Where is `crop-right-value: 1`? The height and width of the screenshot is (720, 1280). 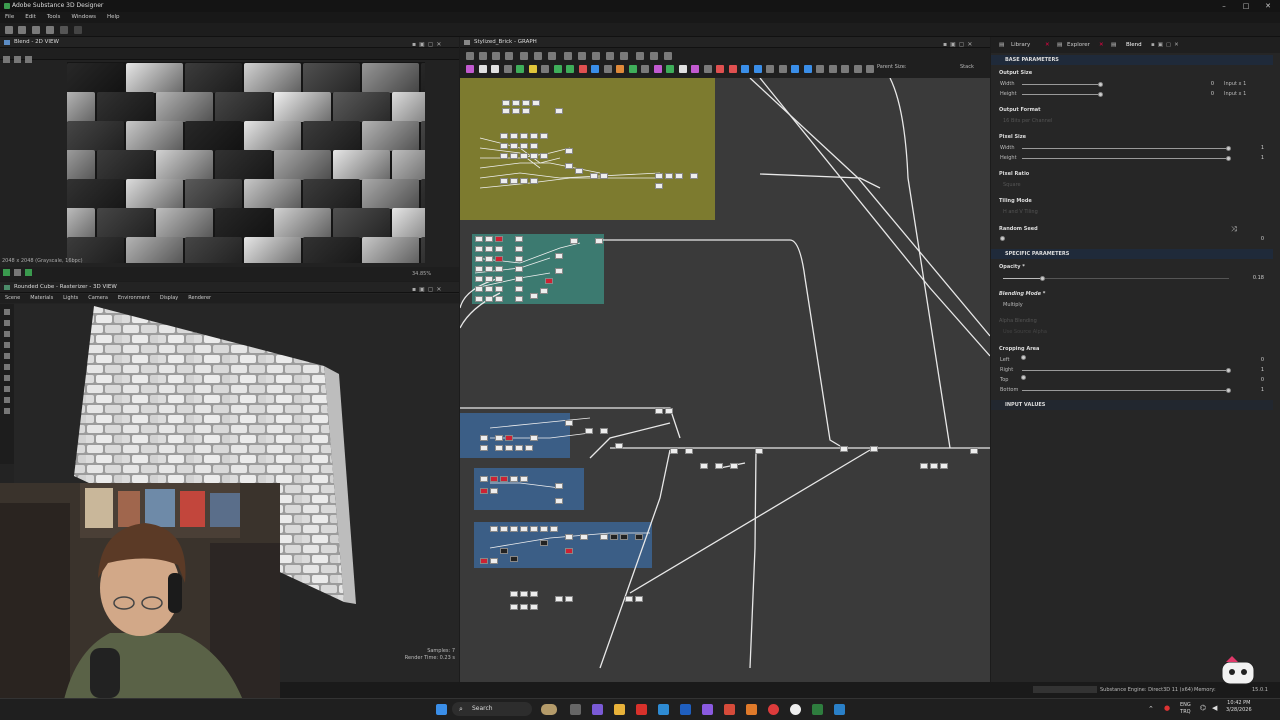
crop-right-value: 1 is located at coordinates (1257, 370).